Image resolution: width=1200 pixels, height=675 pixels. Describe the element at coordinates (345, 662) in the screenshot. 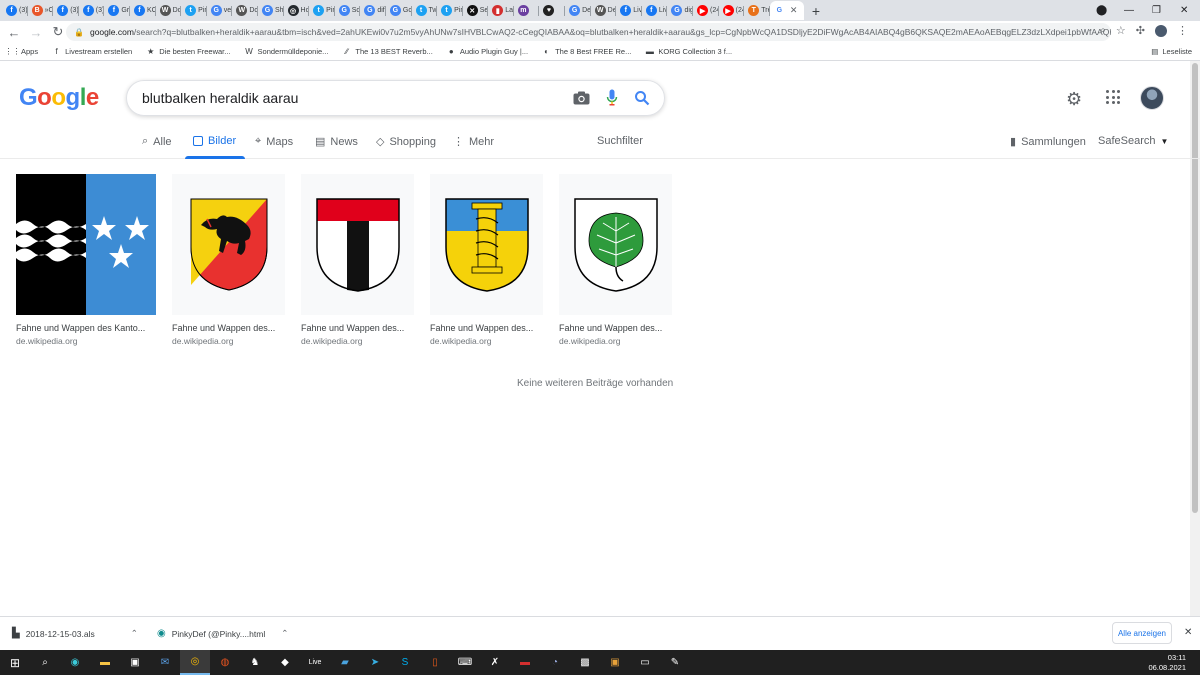

I see `app-icon: ▰` at that location.